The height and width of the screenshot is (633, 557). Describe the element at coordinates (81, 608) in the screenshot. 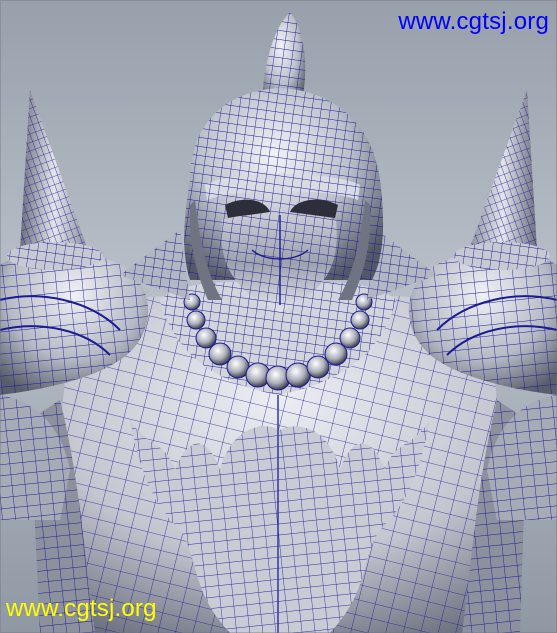

I see `watermark-bottom: www.cgtsj.org` at that location.